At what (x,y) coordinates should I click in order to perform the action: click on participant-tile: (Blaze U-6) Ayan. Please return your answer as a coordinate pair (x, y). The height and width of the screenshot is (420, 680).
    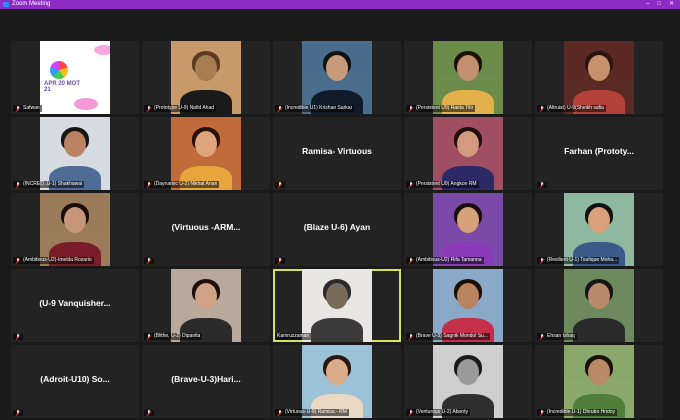
    Looking at the image, I should click on (337, 229).